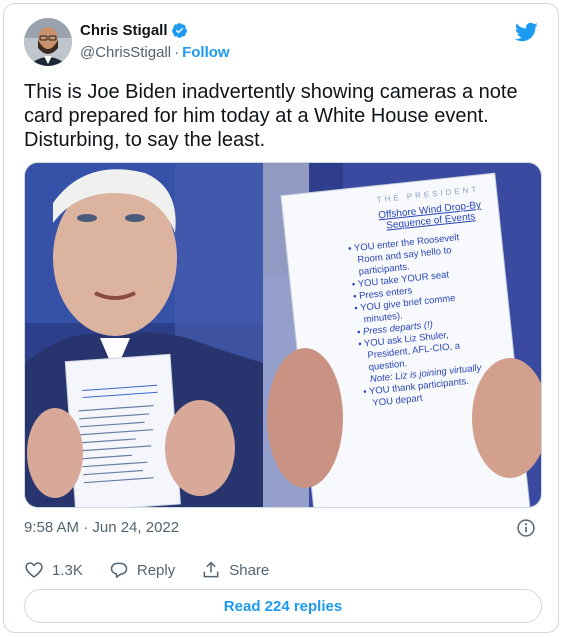 Image resolution: width=563 pixels, height=637 pixels. I want to click on twitter-bird-icon, so click(526, 32).